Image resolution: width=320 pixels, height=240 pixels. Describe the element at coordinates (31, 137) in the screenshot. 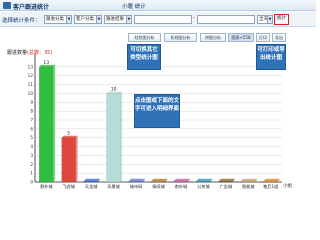

I see `y-tick-label: 5` at that location.